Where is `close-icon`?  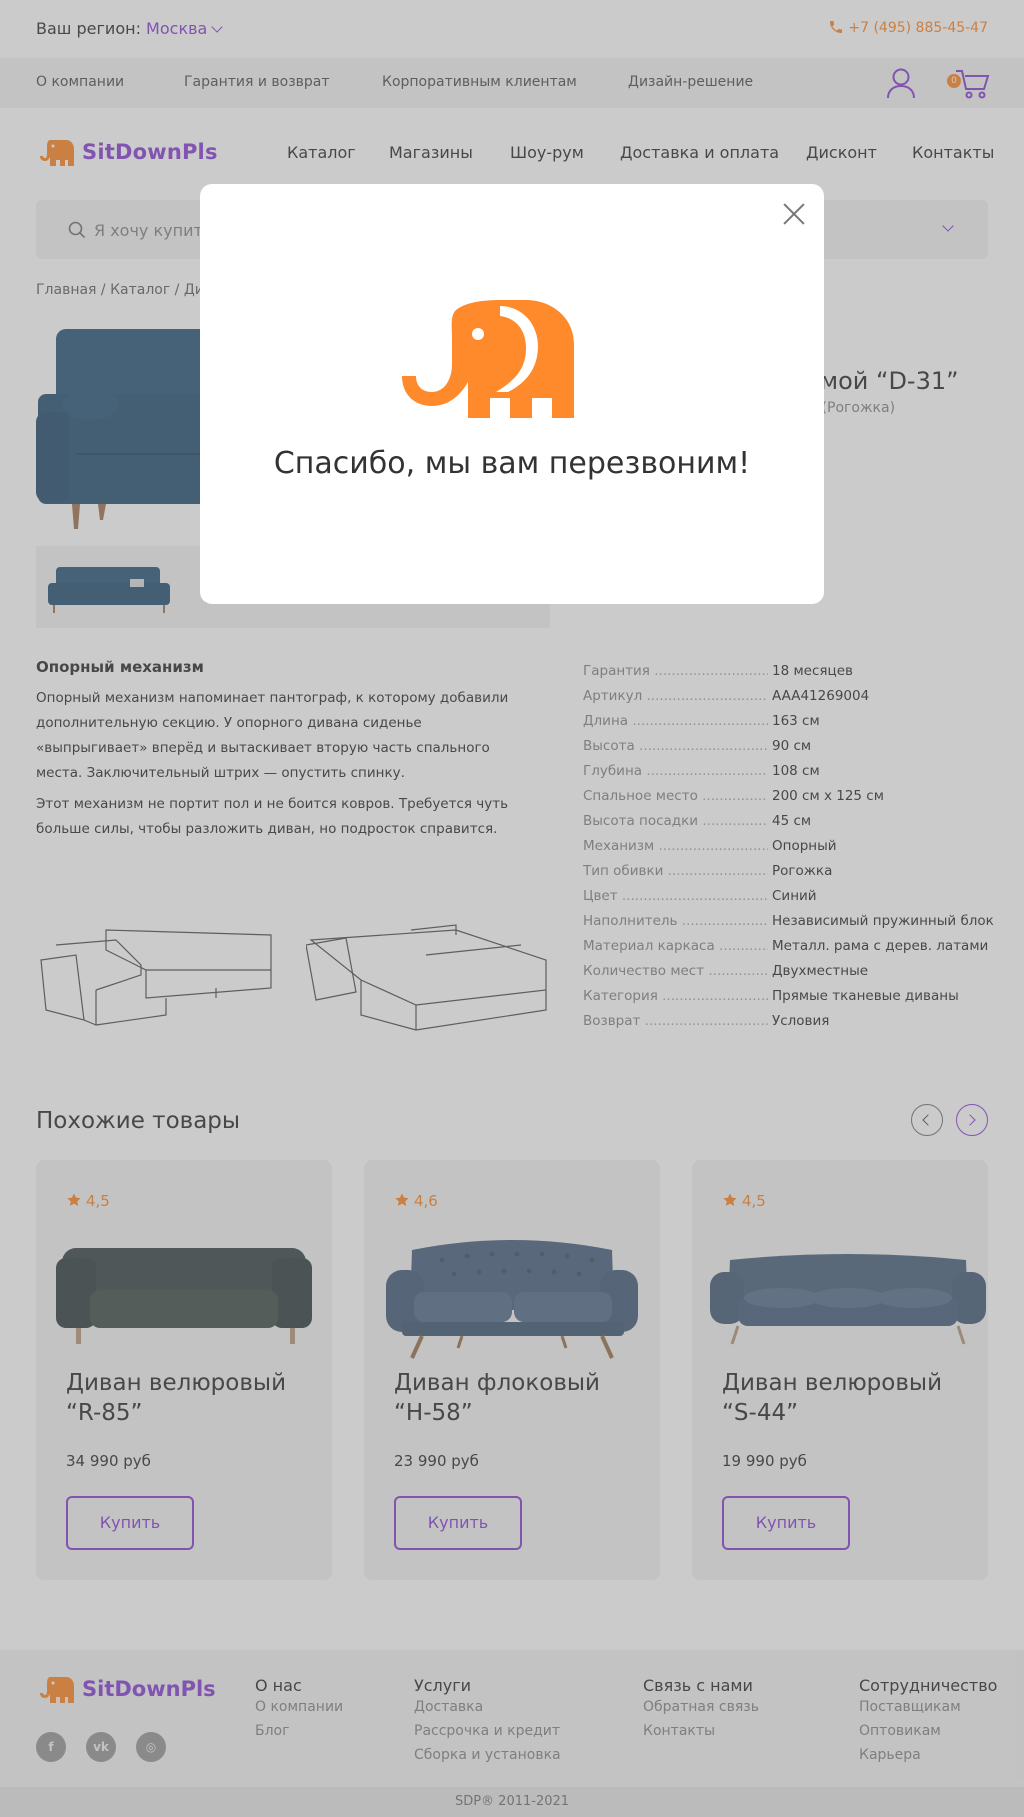 close-icon is located at coordinates (794, 214).